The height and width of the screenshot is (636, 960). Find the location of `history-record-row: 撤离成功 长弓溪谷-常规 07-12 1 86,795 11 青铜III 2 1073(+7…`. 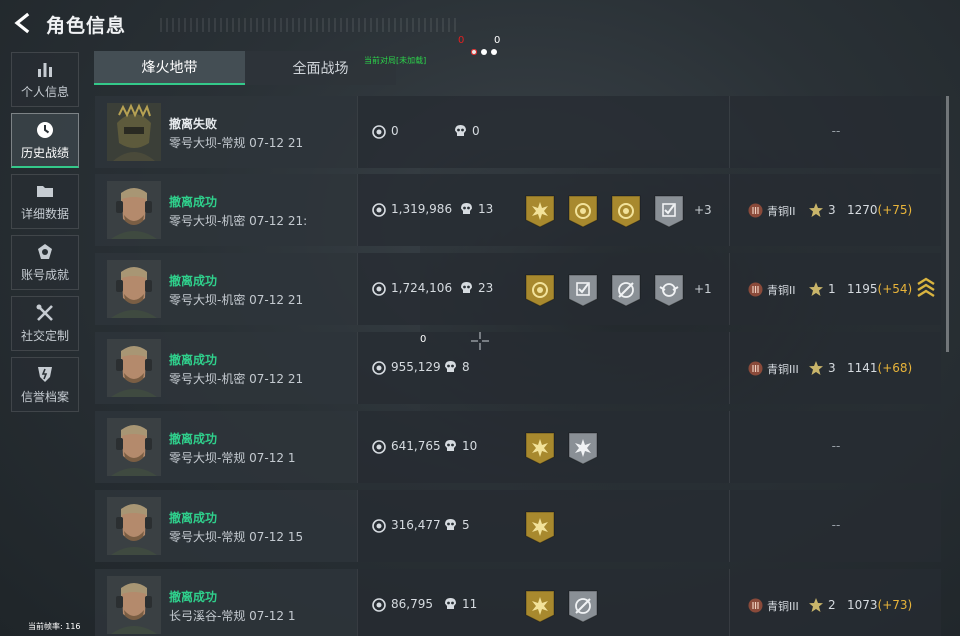

history-record-row: 撤离成功 长弓溪谷-常规 07-12 1 86,795 11 青铜III 2 1073(+7… is located at coordinates (518, 602).